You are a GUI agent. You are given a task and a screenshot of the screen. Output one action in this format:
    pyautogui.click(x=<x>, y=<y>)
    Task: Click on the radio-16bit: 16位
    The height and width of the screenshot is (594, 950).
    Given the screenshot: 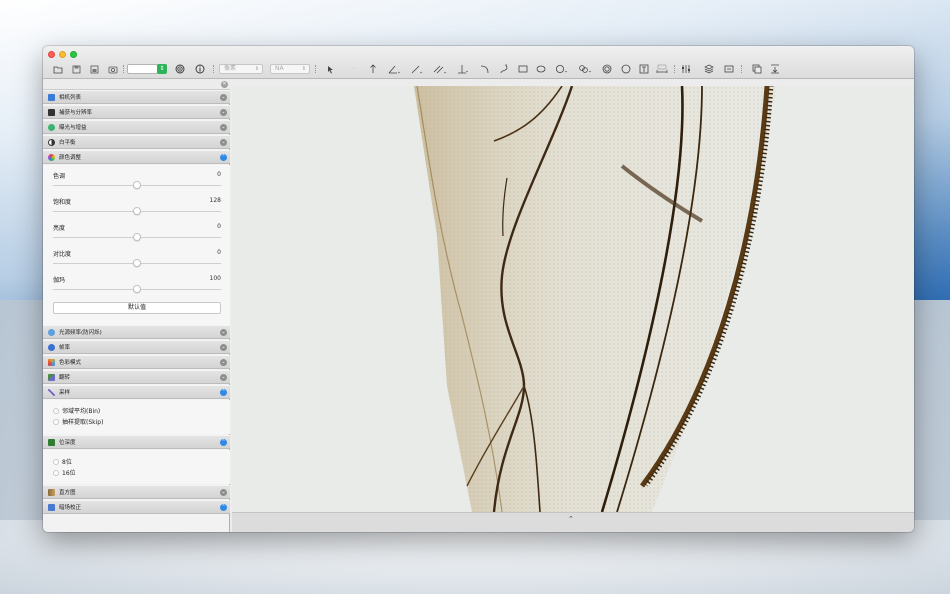 What is the action you would take?
    pyautogui.click(x=64, y=472)
    